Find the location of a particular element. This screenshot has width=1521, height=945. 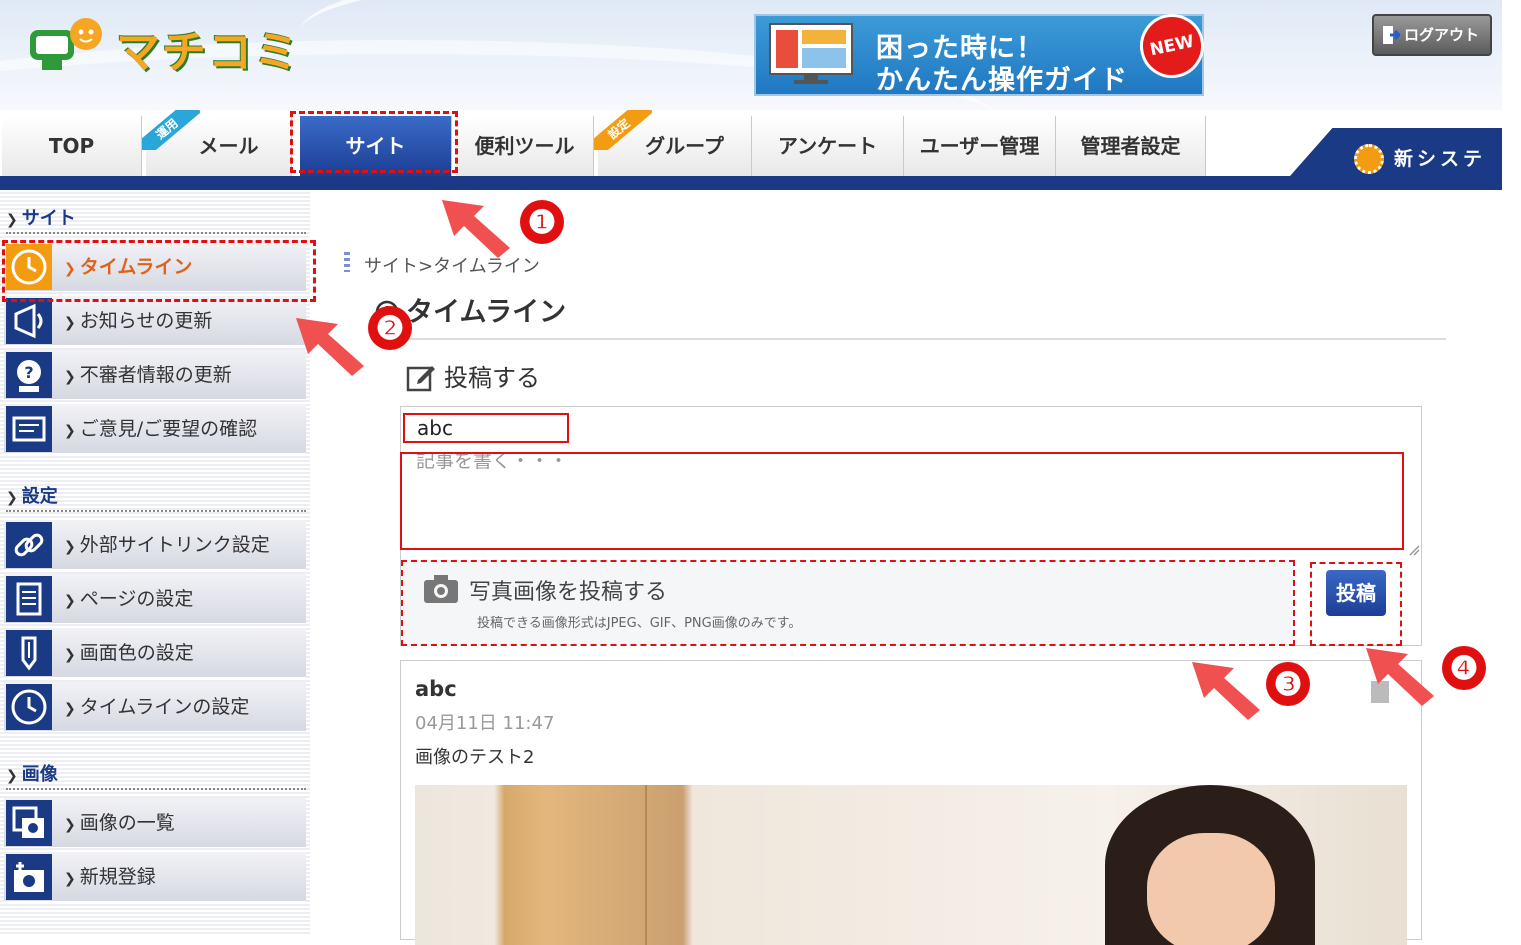

site-header: マチコミ 困った時に！ かんたん操作ガイド NEW ログアウト is located at coordinates (751, 55).